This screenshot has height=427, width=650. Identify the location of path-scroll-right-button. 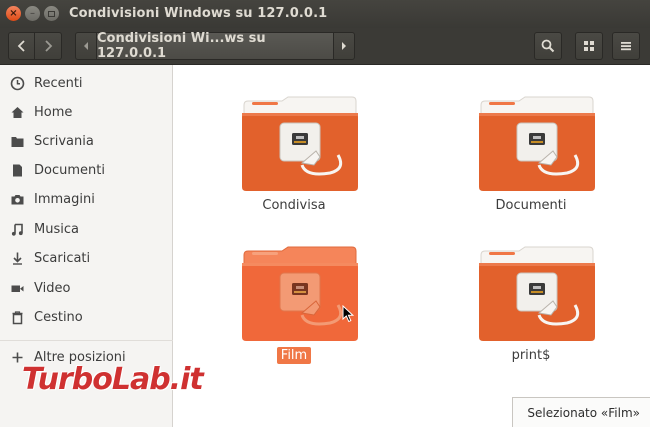
(344, 46).